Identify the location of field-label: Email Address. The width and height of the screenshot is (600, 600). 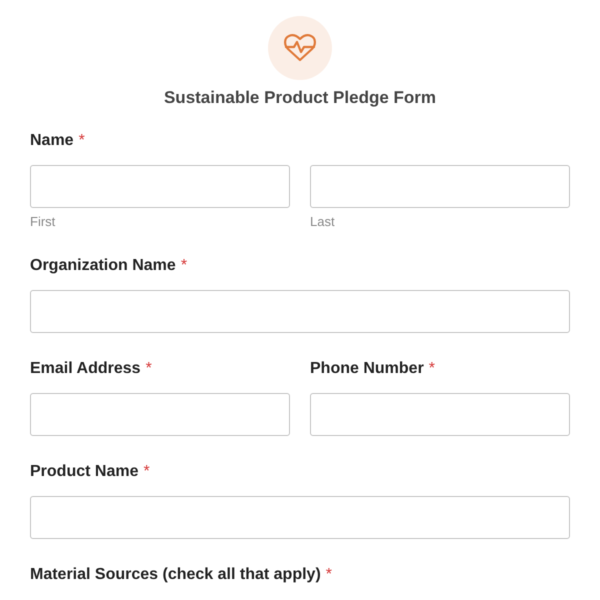
(85, 369).